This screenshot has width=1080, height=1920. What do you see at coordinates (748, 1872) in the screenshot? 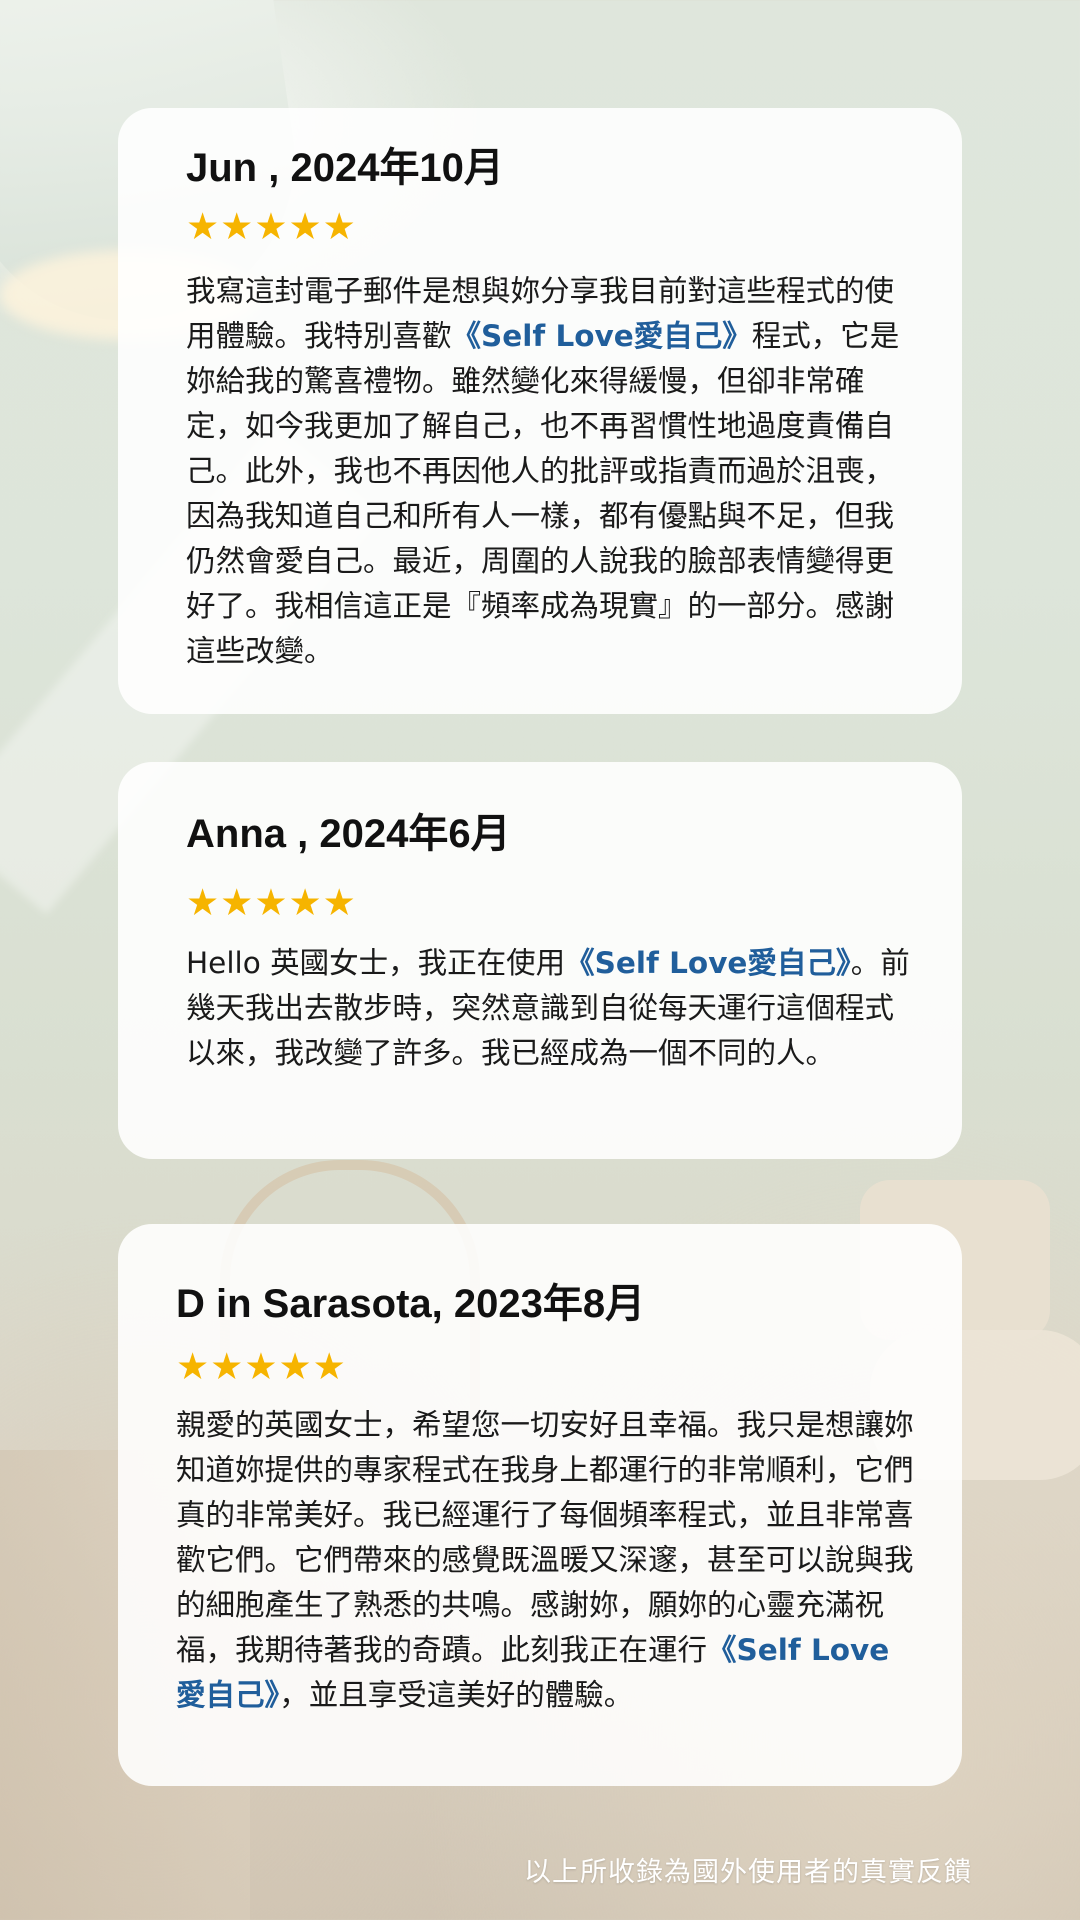
I see `footer-note: 以上所收錄為國外使用者的真實反饋` at bounding box center [748, 1872].